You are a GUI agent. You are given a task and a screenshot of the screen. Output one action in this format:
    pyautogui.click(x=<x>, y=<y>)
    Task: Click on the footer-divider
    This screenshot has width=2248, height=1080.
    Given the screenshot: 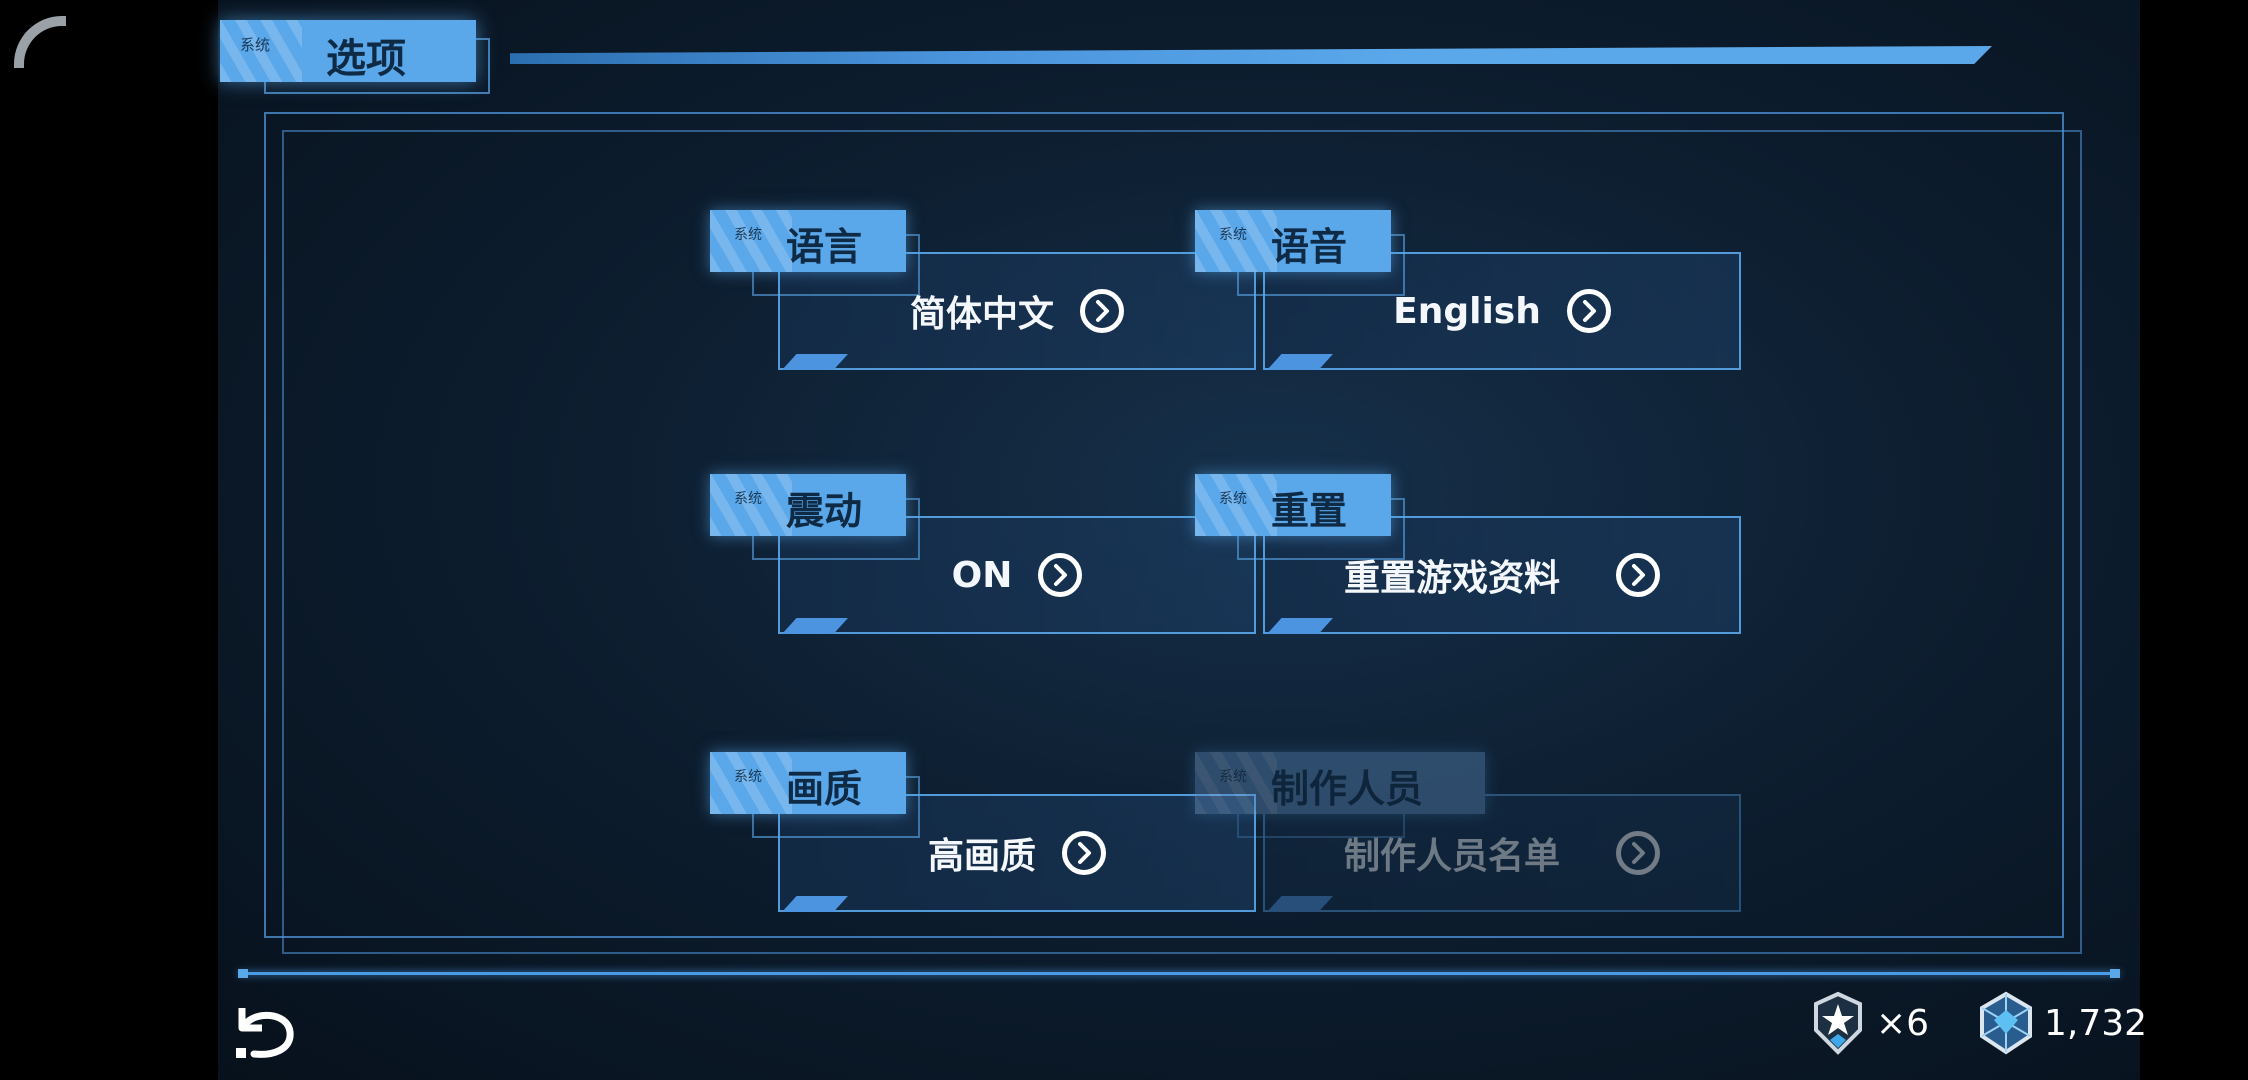 What is the action you would take?
    pyautogui.click(x=1179, y=973)
    